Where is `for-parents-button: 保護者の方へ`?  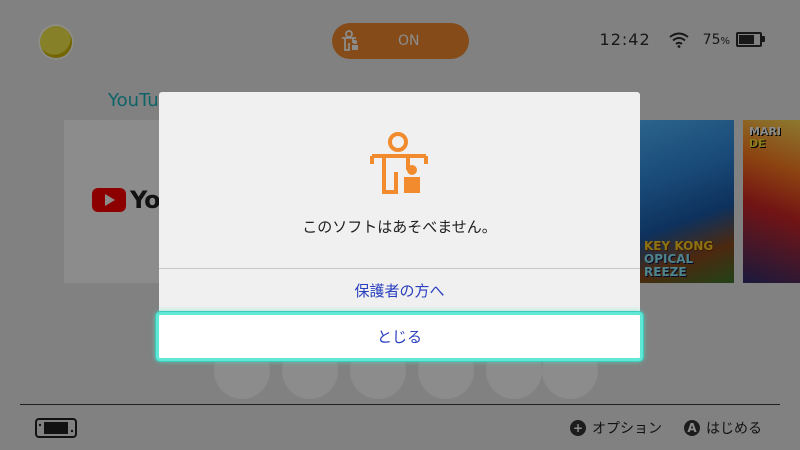 for-parents-button: 保護者の方へ is located at coordinates (399, 290).